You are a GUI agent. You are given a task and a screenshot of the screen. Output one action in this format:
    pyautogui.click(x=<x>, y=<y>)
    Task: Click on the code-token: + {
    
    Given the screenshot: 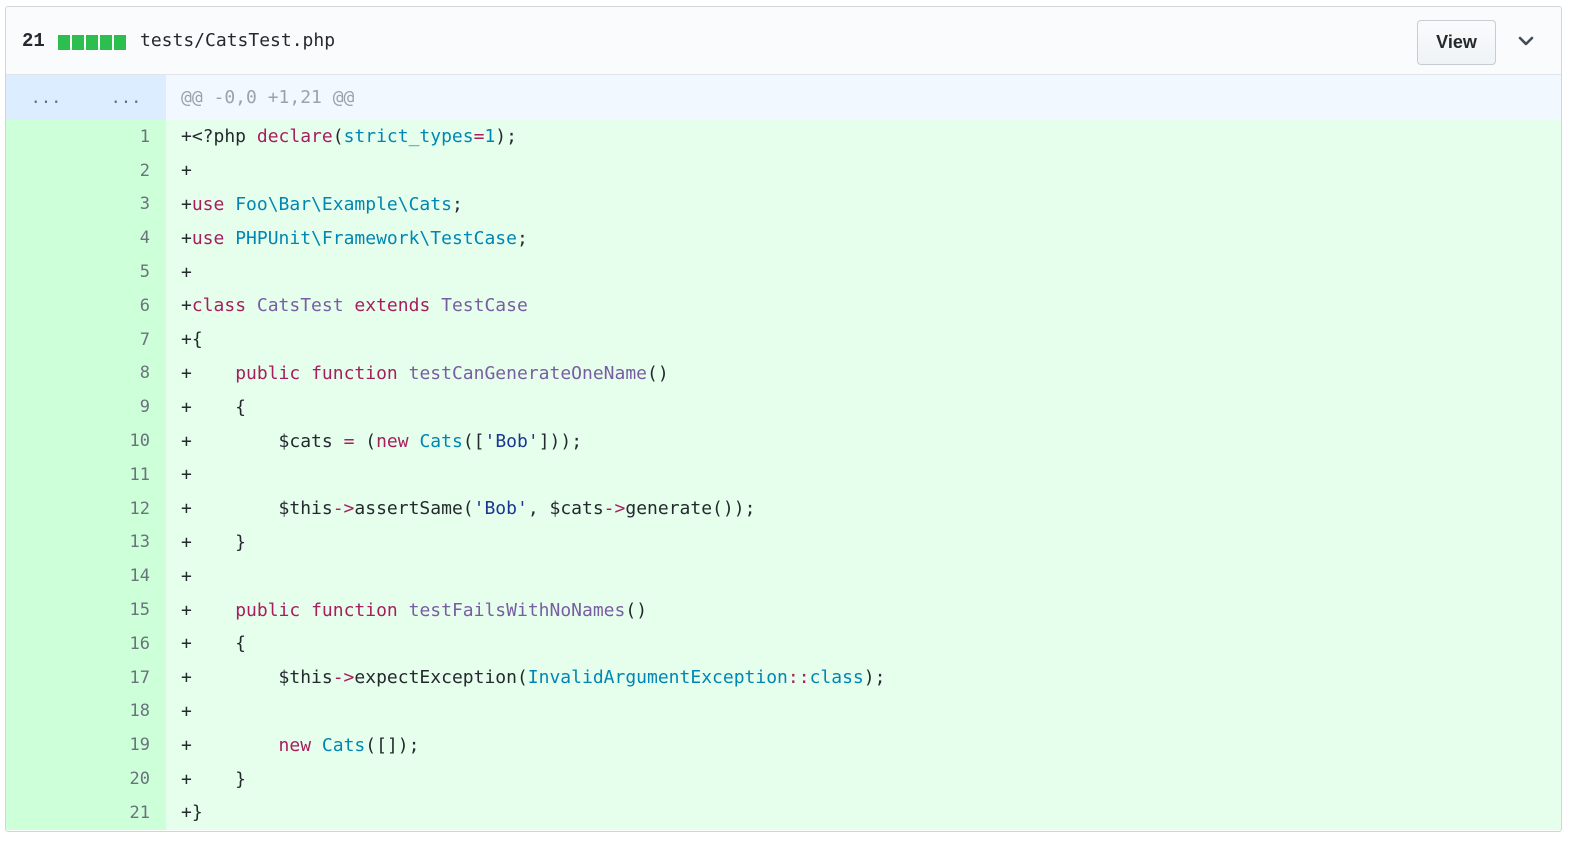 What is the action you would take?
    pyautogui.click(x=214, y=644)
    